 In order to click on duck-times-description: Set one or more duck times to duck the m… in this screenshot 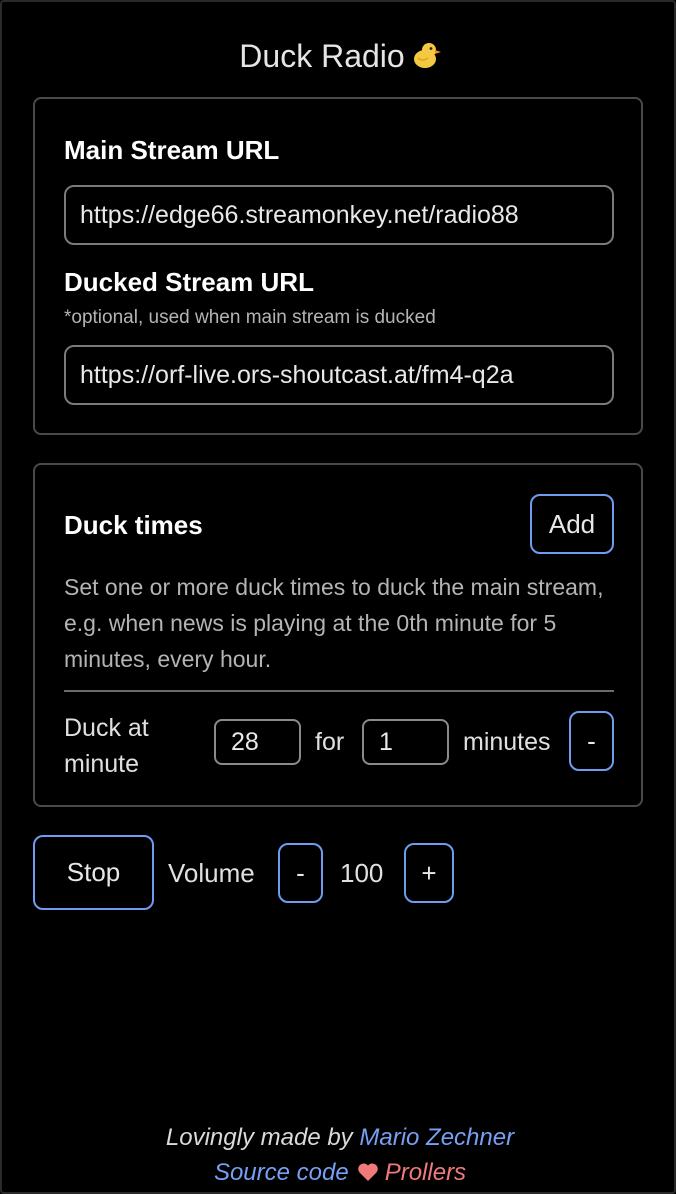, I will do `click(334, 623)`.